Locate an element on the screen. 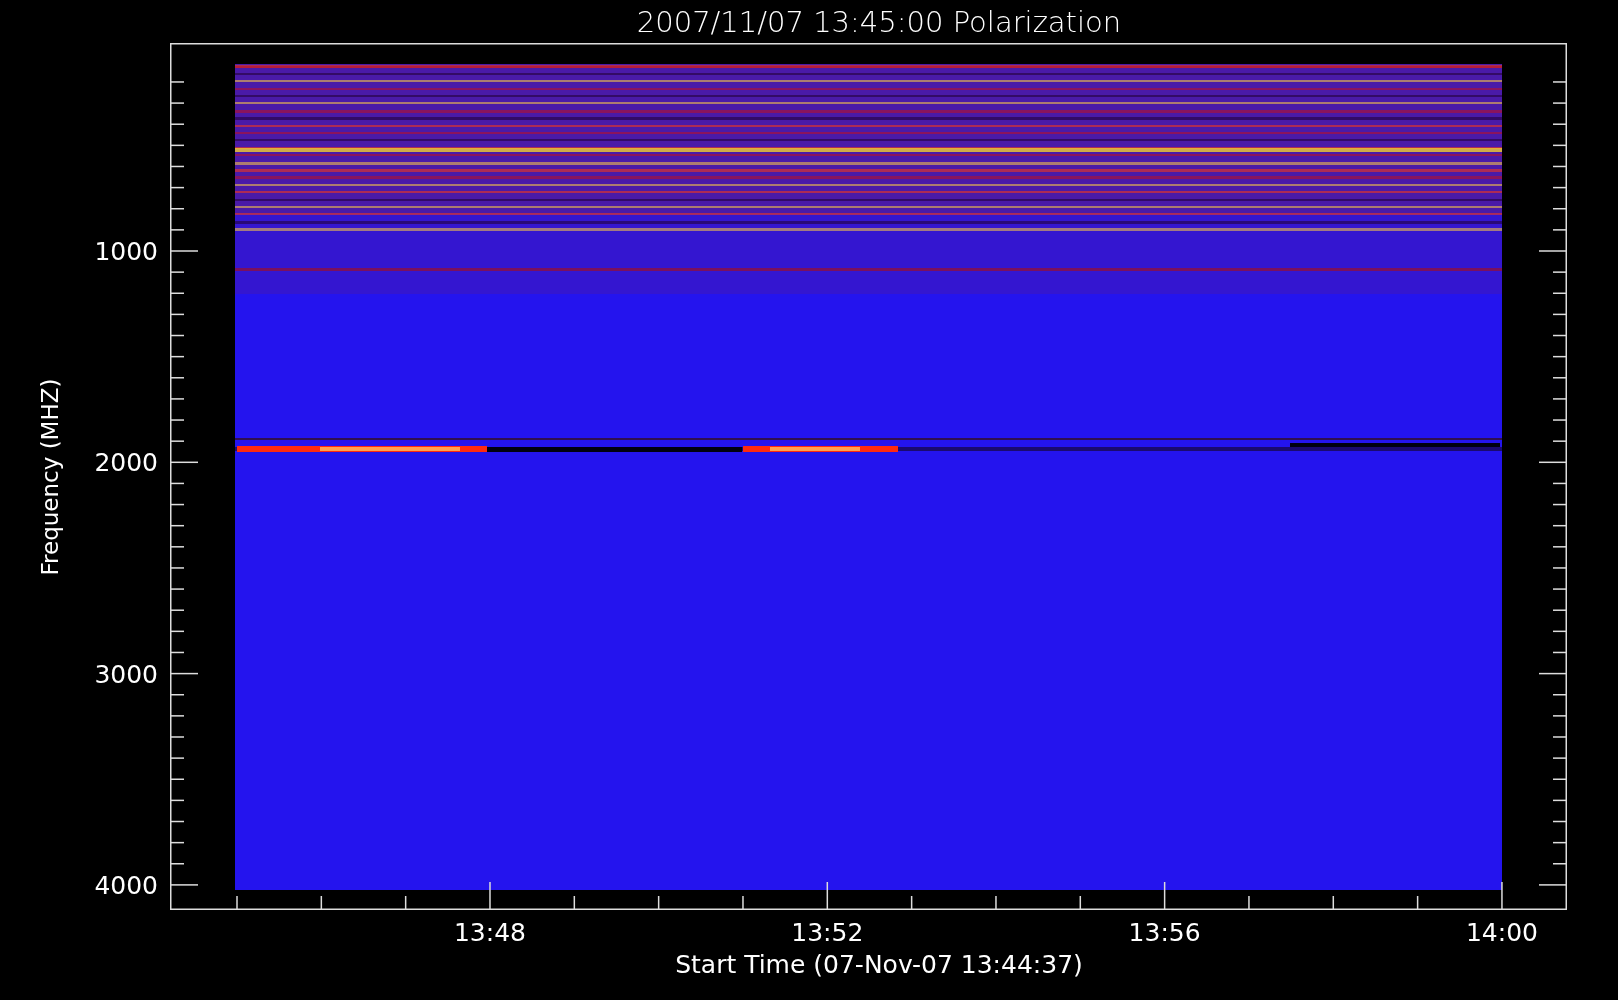 This screenshot has width=1618, height=1000. x-tick-label: 13:56 is located at coordinates (1164, 932).